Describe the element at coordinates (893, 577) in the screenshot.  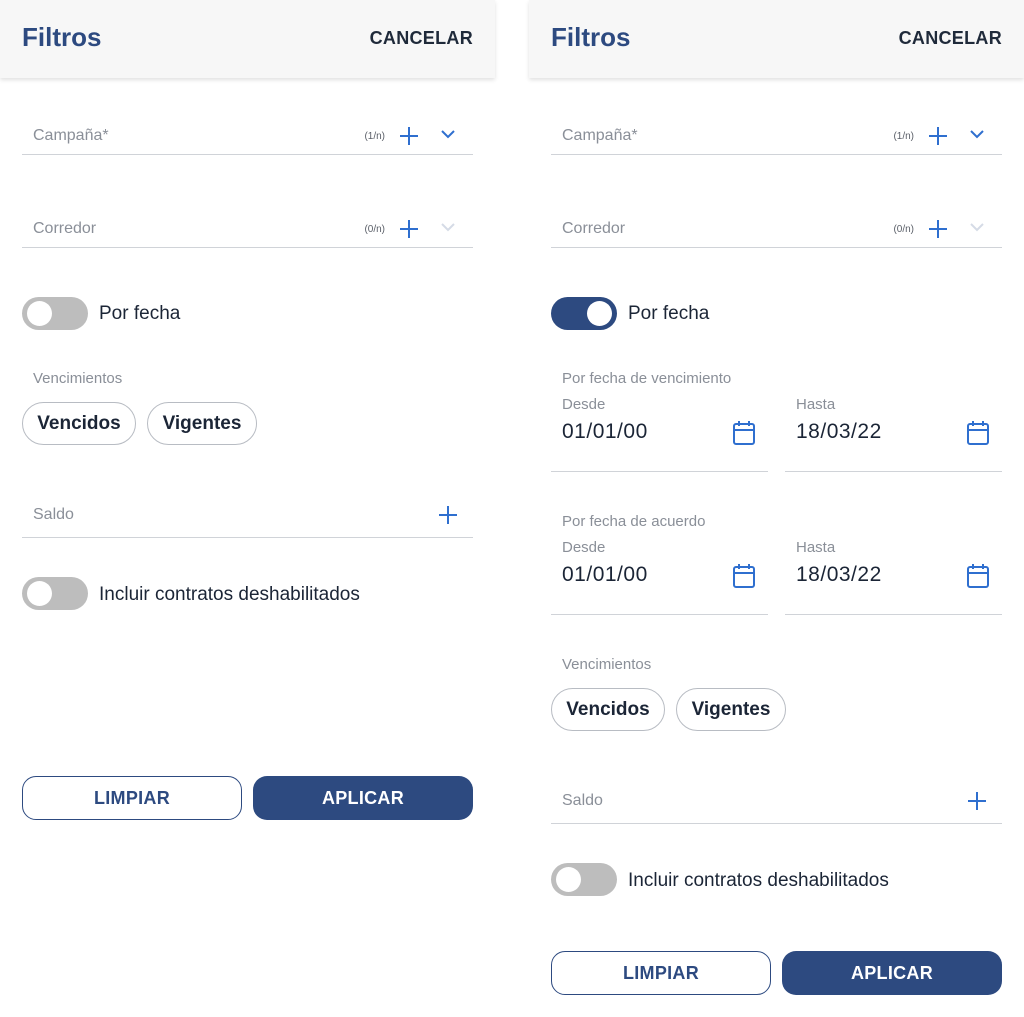
I see `acuerdo-hasta-field: Hasta 18/03/22` at that location.